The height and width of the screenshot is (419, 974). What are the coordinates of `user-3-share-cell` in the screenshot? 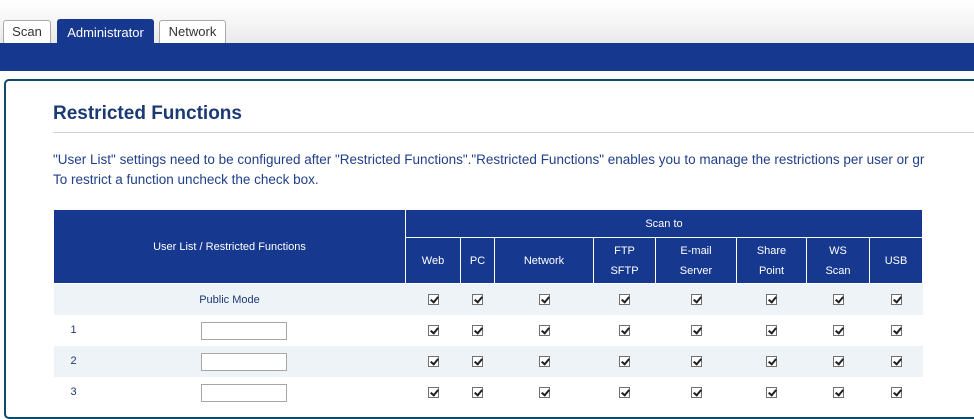 It's located at (772, 392).